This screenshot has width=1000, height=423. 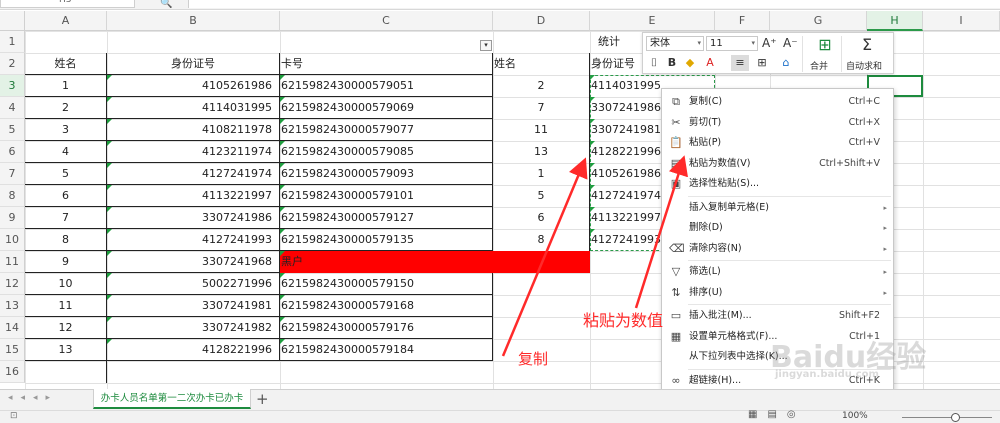 What do you see at coordinates (777, 414) in the screenshot?
I see `view-mode-icons: ▦▤◎` at bounding box center [777, 414].